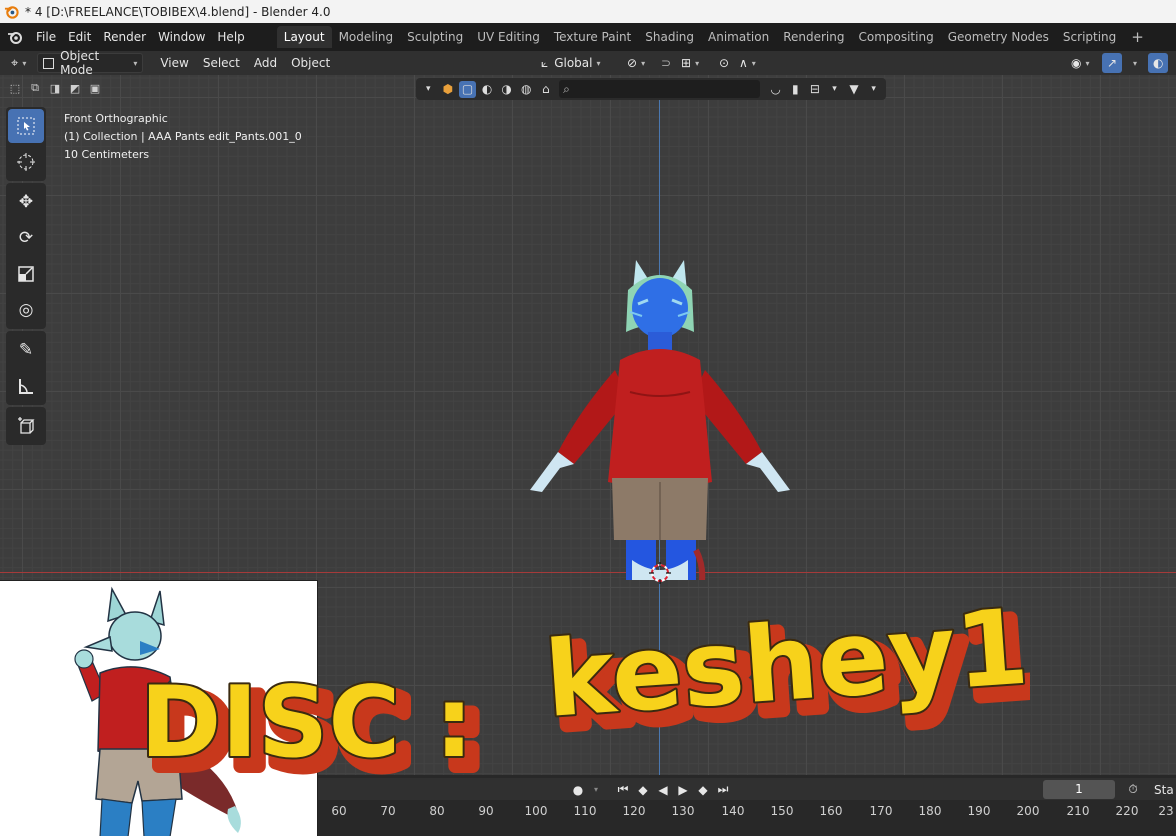 The width and height of the screenshot is (1176, 836). I want to click on overlays-toggle: ◐, so click(1158, 63).